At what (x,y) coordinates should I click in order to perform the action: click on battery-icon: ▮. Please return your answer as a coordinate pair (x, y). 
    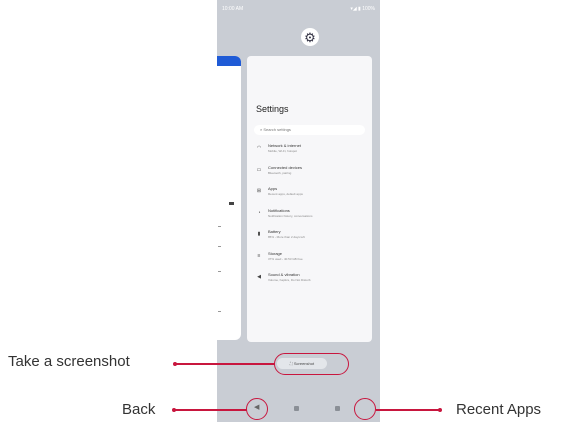
    Looking at the image, I should click on (259, 234).